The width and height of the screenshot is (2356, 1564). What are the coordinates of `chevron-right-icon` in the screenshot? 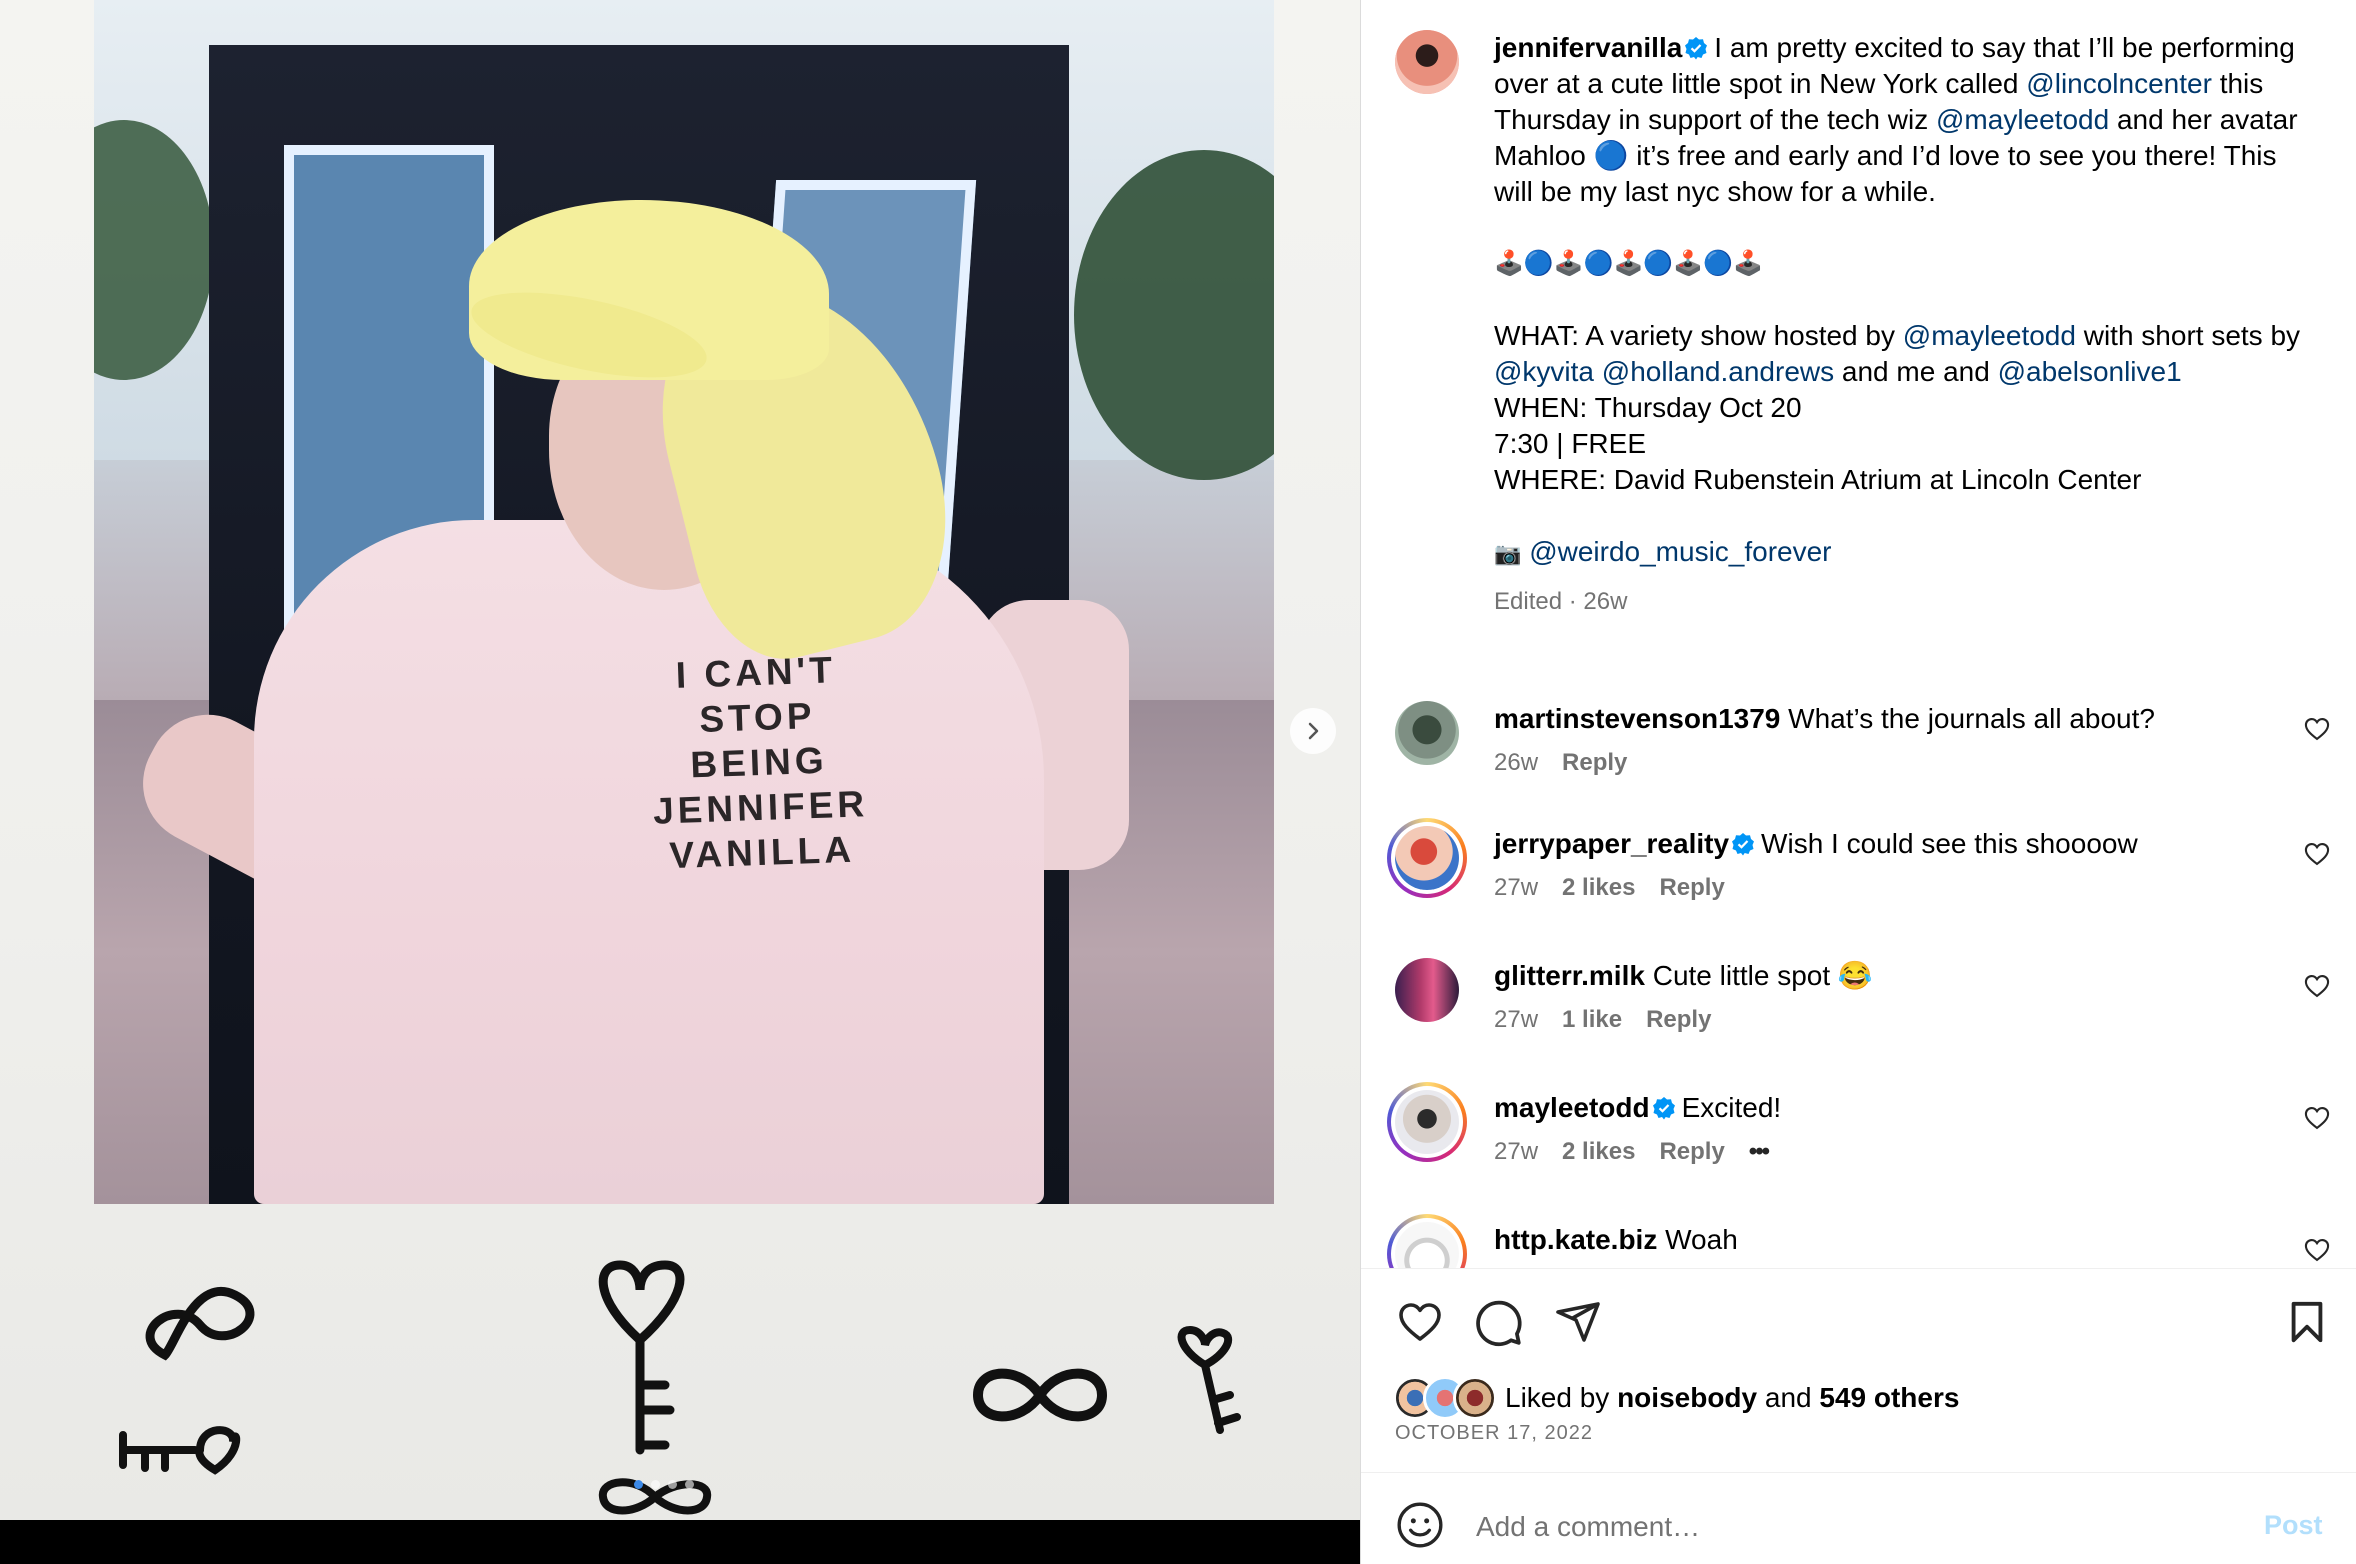 It's located at (1313, 731).